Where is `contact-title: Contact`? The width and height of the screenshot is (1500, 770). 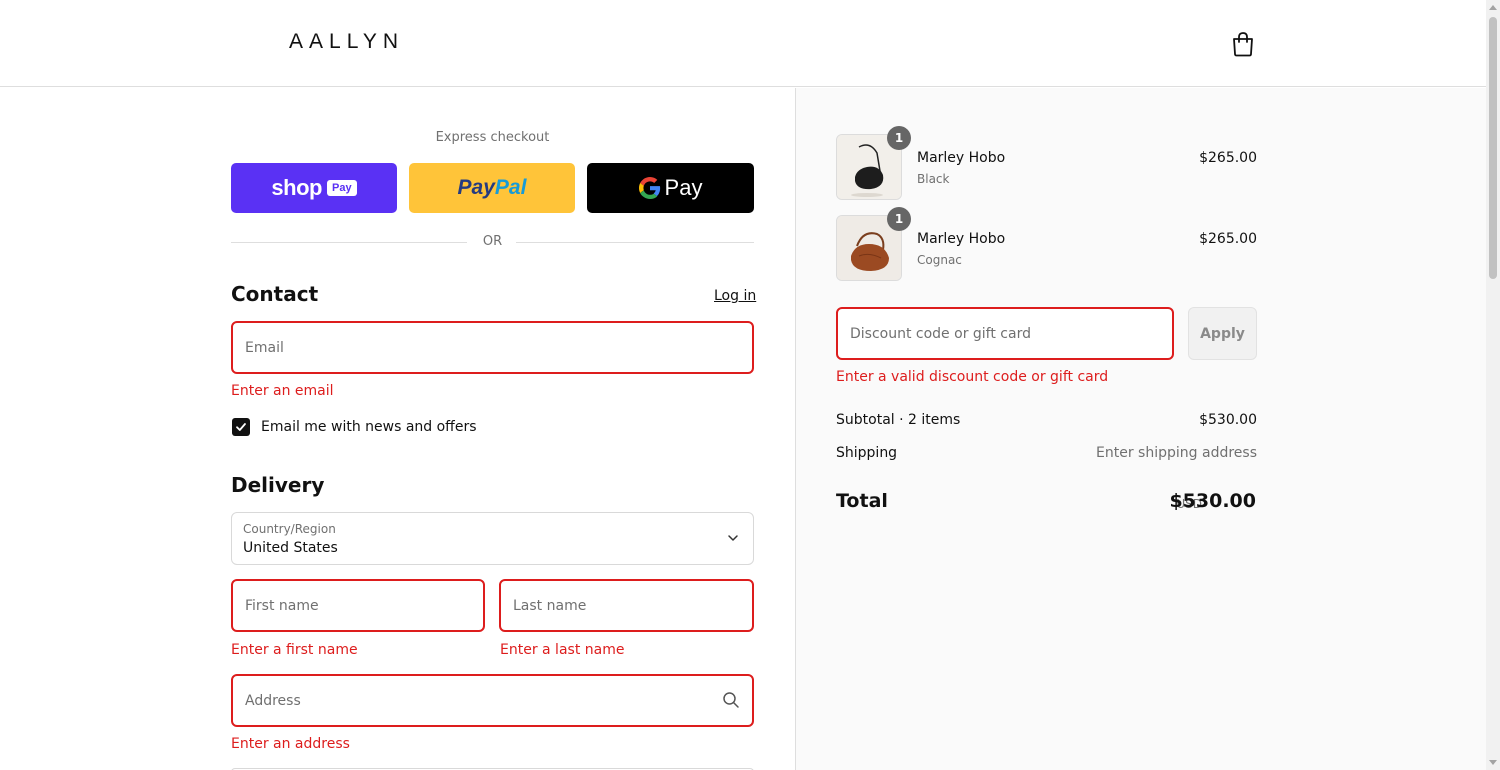 contact-title: Contact is located at coordinates (275, 294).